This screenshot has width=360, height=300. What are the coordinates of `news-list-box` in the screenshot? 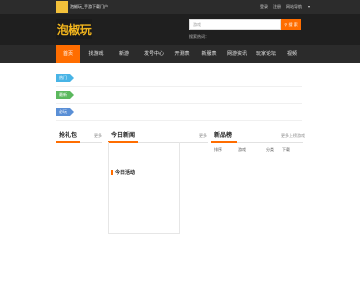 It's located at (144, 188).